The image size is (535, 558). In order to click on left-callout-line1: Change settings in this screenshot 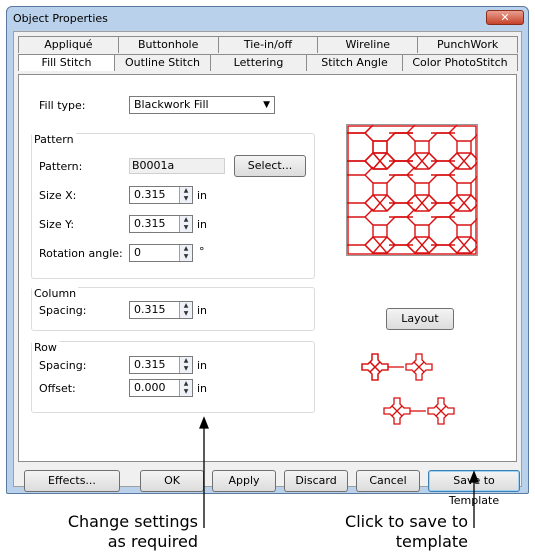, I will do `click(132, 521)`.